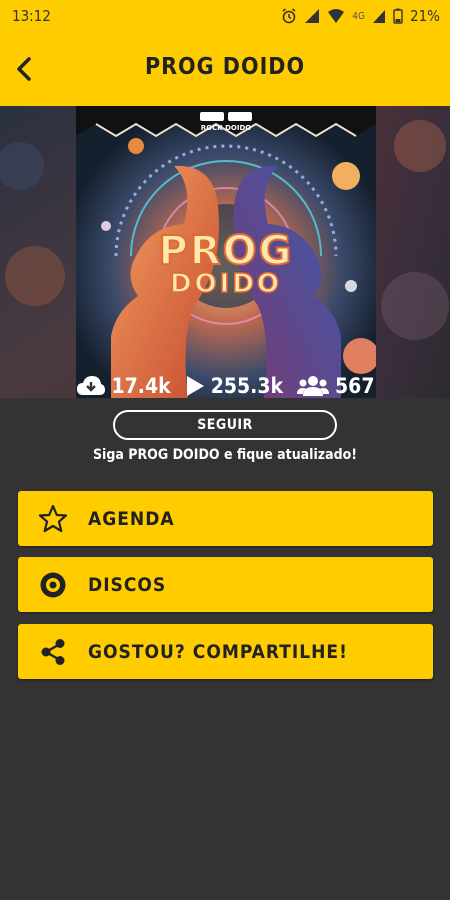 The height and width of the screenshot is (900, 450). I want to click on cover-title-line1: PROG, so click(226, 251).